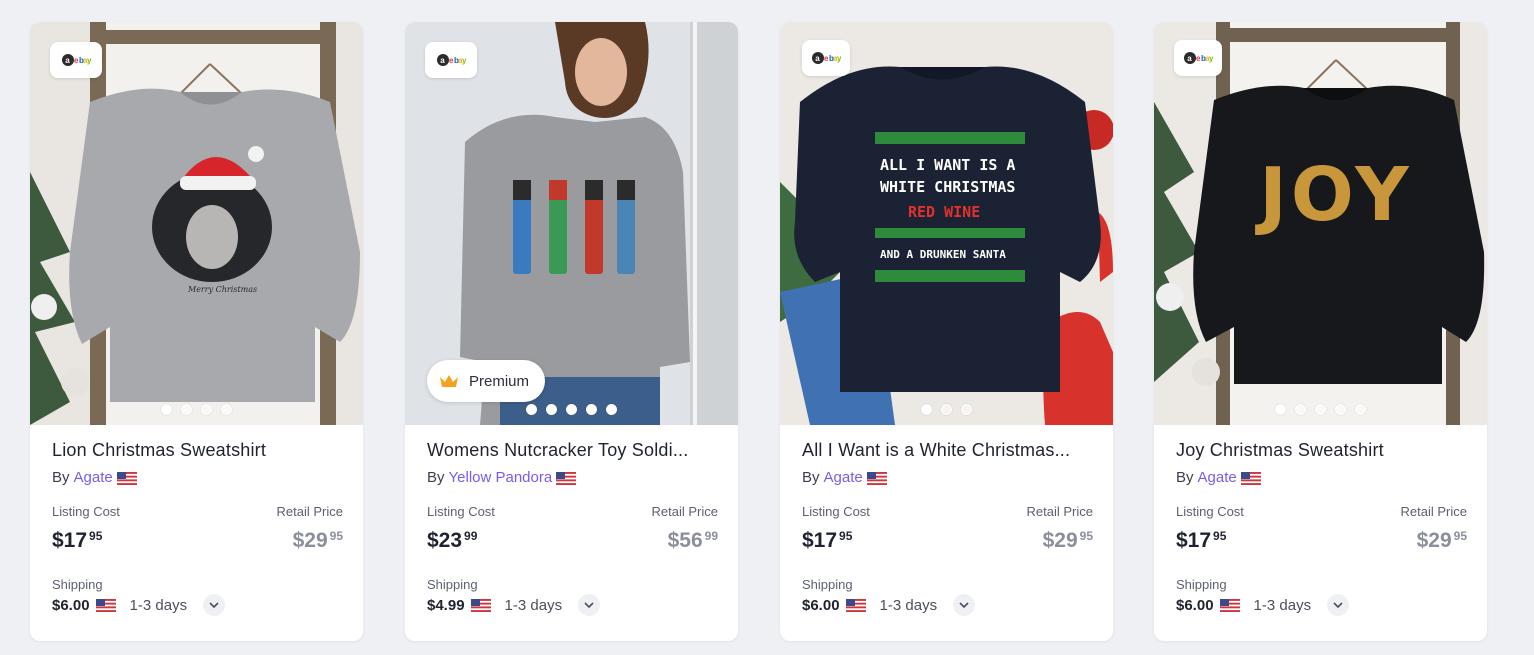 The width and height of the screenshot is (1534, 655). What do you see at coordinates (947, 187) in the screenshot?
I see `print-line: WHITE CHRISTMAS` at bounding box center [947, 187].